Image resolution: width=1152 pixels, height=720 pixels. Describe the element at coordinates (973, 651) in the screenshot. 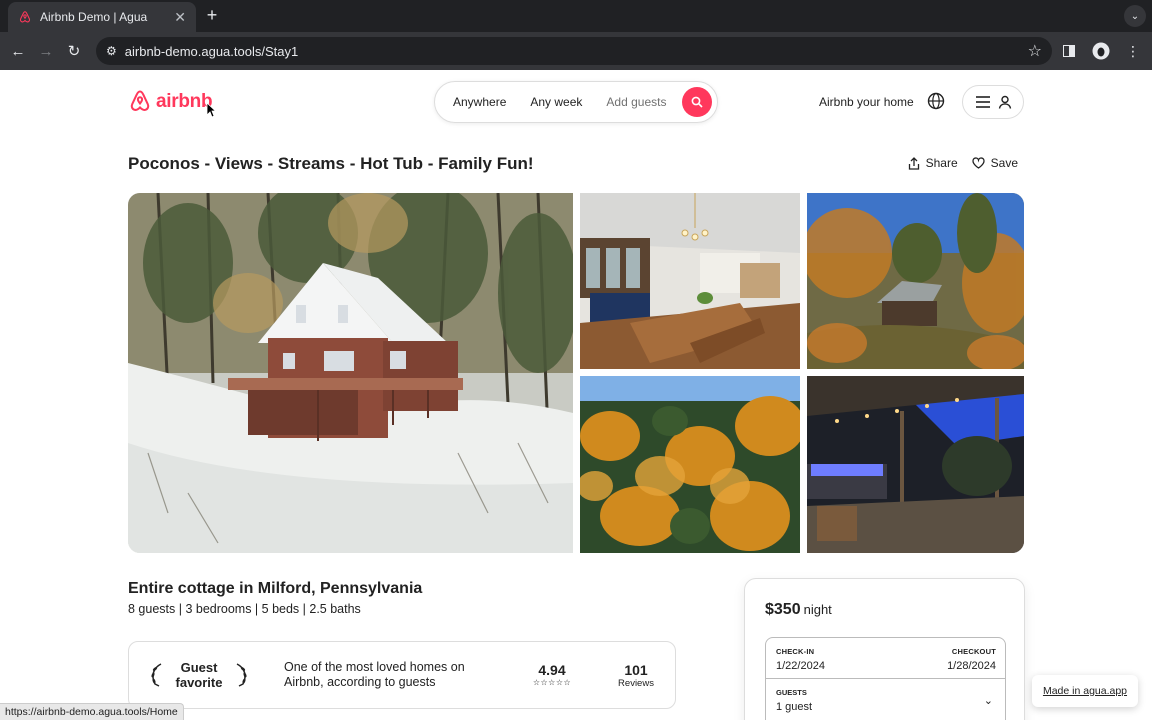

I see `checkout-label: CHECKOUT` at that location.